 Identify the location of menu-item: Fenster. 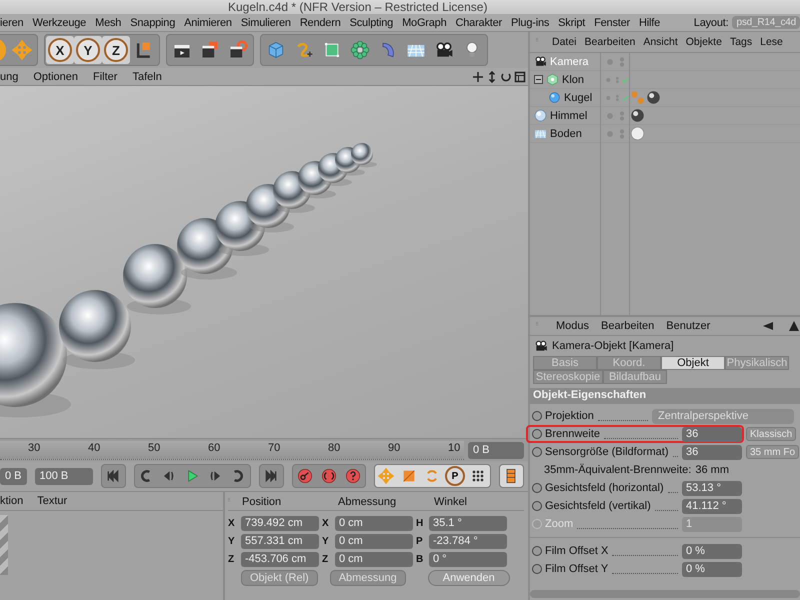
(612, 22).